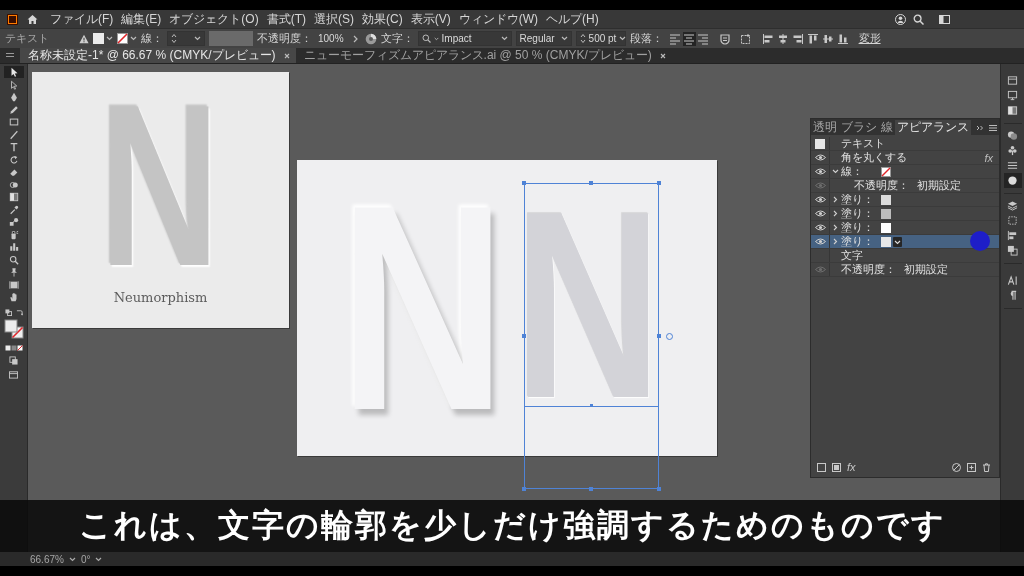 Image resolution: width=1024 pixels, height=576 pixels. Describe the element at coordinates (13, 374) in the screenshot. I see `screen-mode-icon` at that location.